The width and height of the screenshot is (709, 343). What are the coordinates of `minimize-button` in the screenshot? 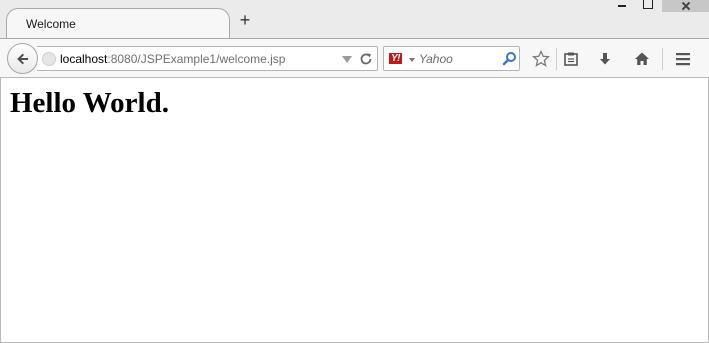 It's located at (623, 5).